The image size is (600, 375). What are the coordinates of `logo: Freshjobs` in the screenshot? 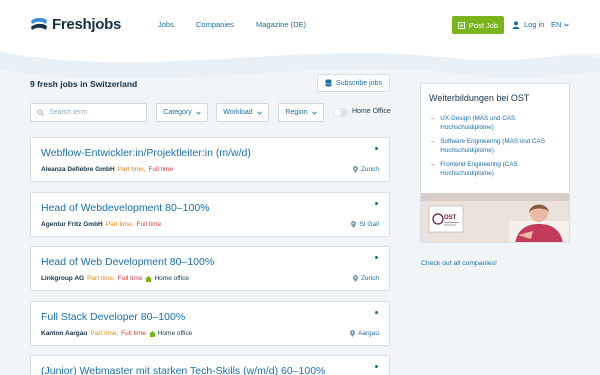 It's located at (75, 24).